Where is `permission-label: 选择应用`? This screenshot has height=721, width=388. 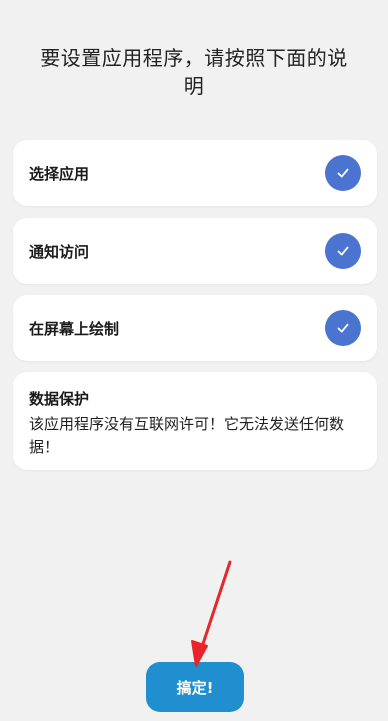
permission-label: 选择应用 is located at coordinates (59, 173).